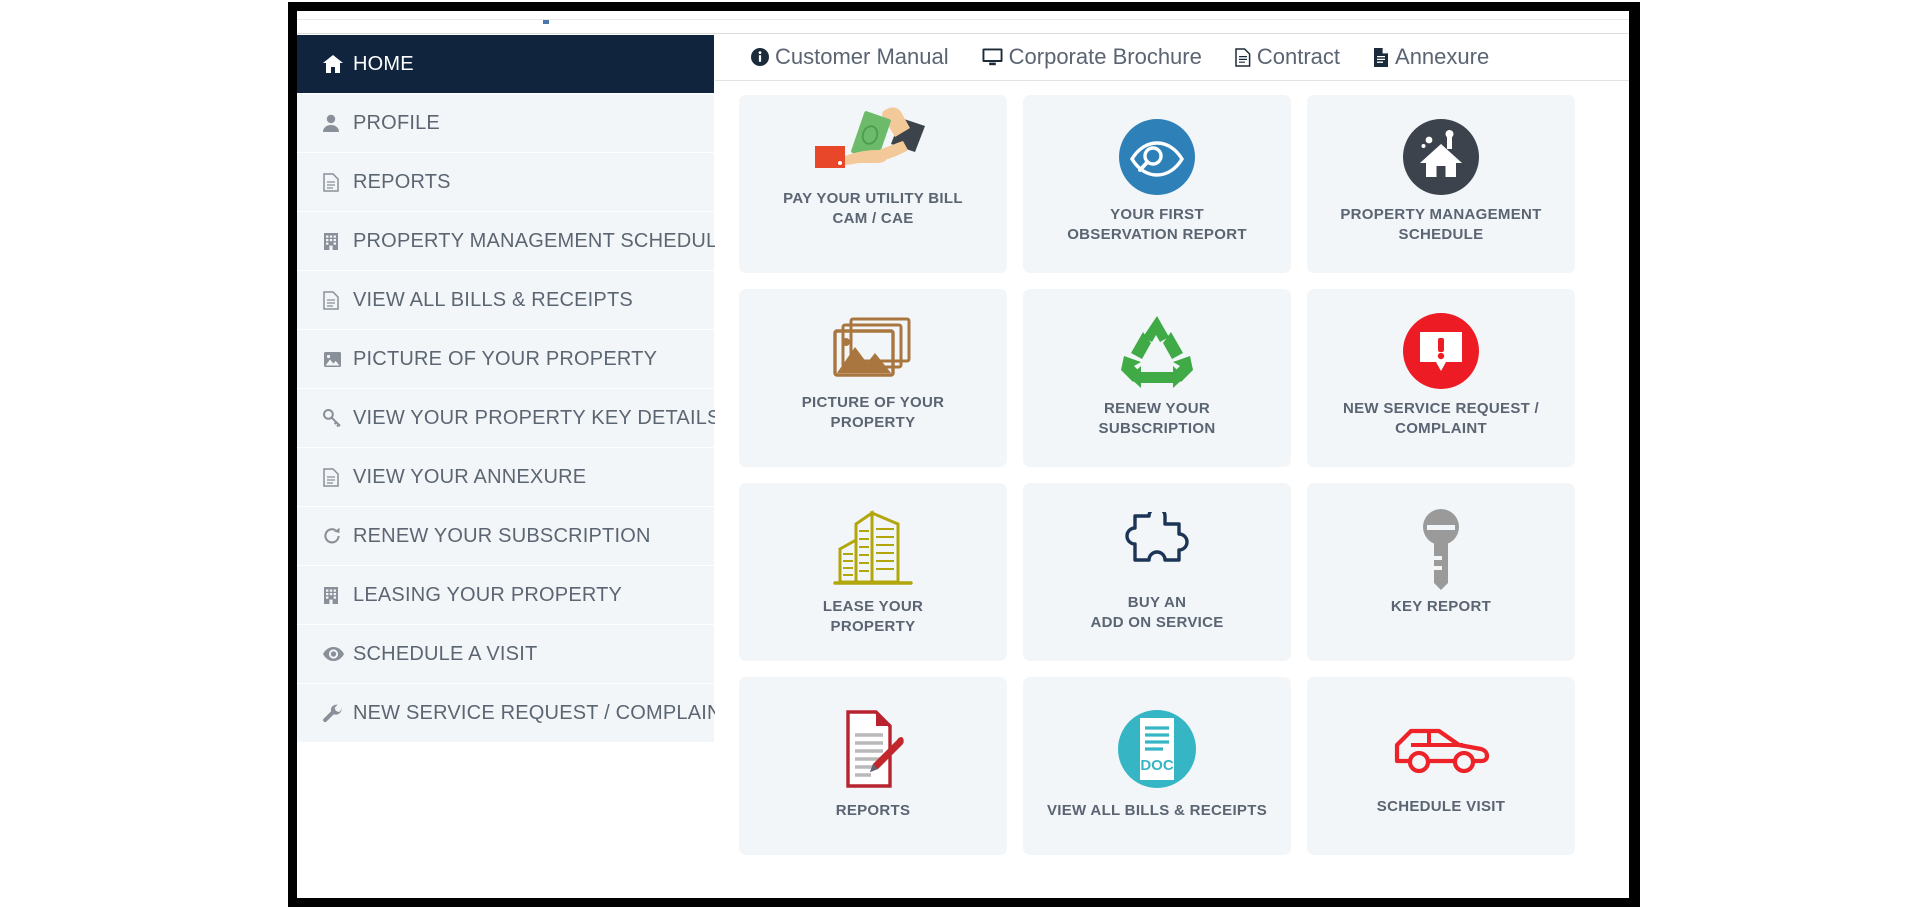 The width and height of the screenshot is (1920, 909). What do you see at coordinates (338, 654) in the screenshot?
I see `eye-icon` at bounding box center [338, 654].